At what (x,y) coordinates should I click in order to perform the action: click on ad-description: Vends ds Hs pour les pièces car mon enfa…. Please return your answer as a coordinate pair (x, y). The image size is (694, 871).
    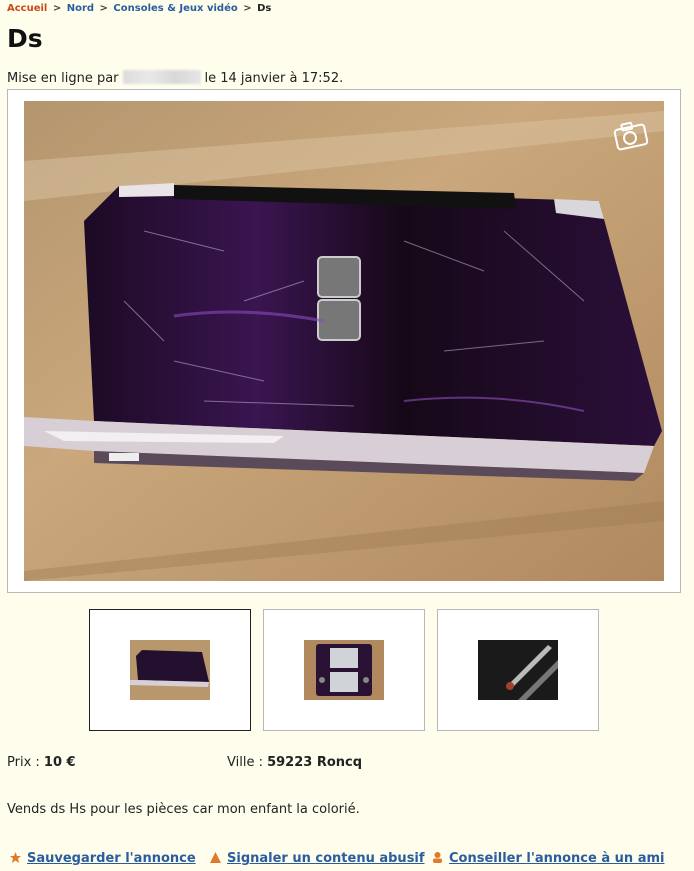
    Looking at the image, I should click on (183, 809).